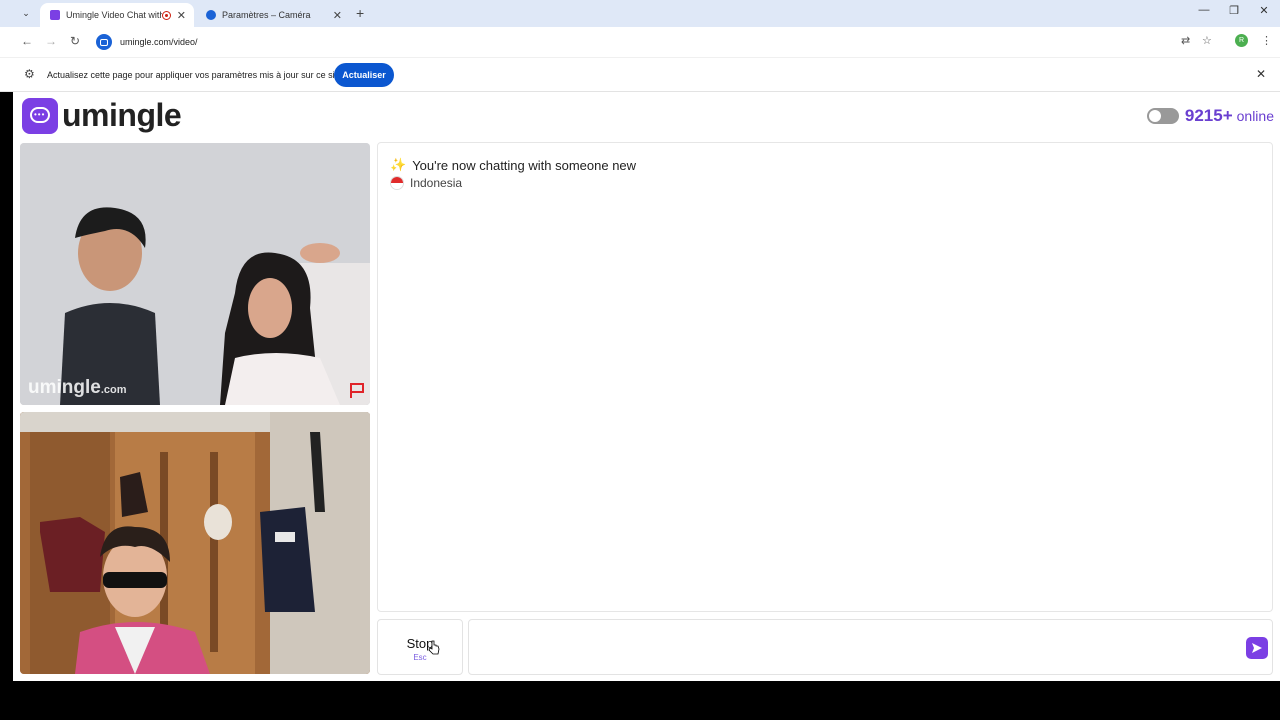 This screenshot has height=720, width=1280. I want to click on stop-button: Stop Esc, so click(420, 647).